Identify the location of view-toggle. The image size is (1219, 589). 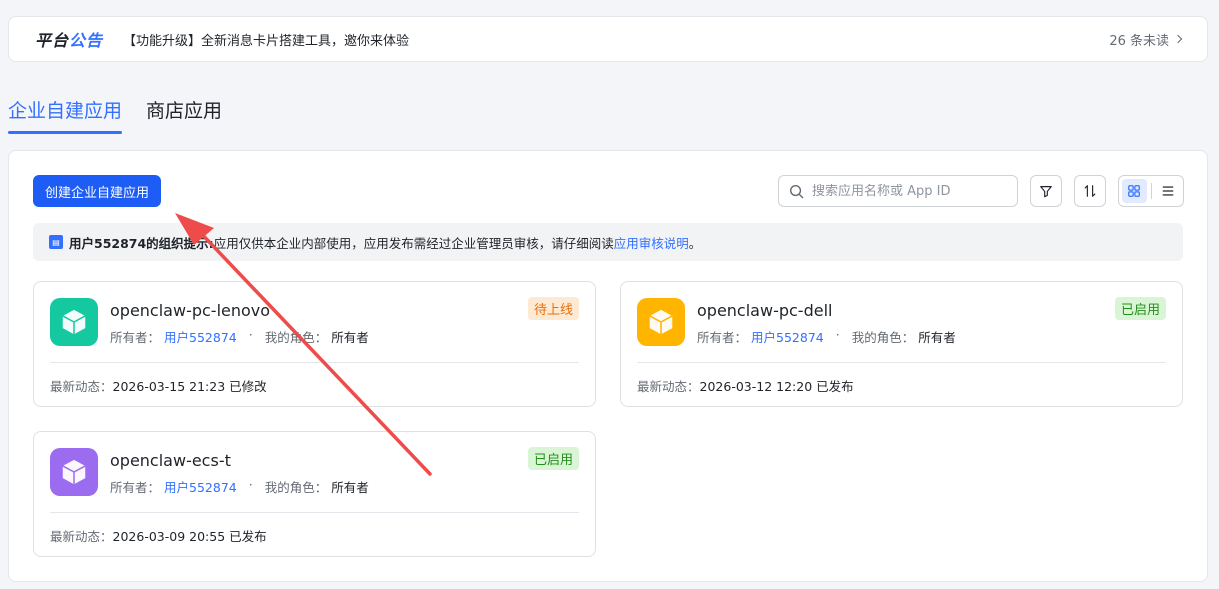
(1151, 191).